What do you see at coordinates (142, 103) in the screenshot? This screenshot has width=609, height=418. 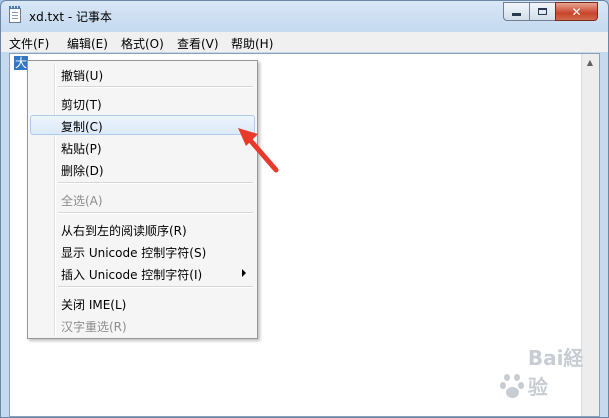 I see `menu-item-cut: 剪切(T)` at bounding box center [142, 103].